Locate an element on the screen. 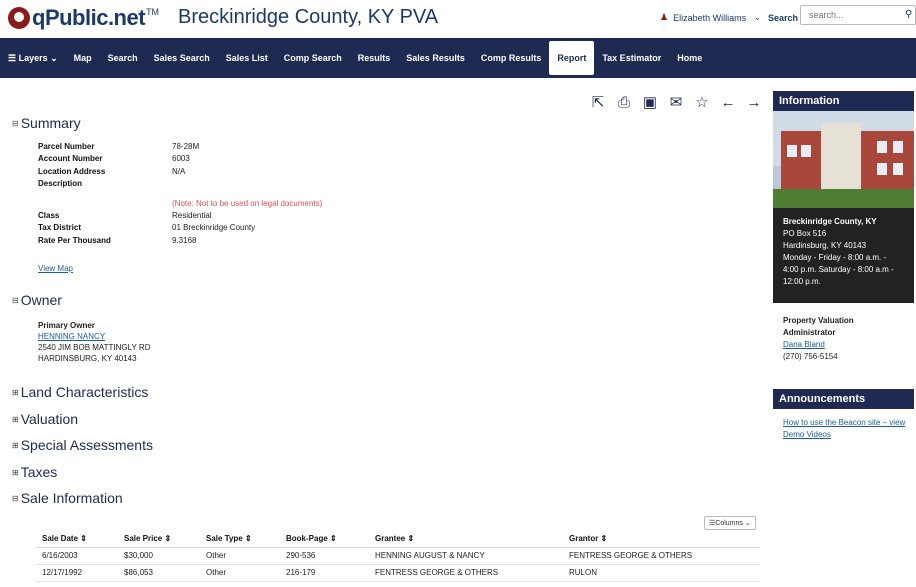 The image size is (916, 587). section-sale-information: ⊟ Sale Information is located at coordinates (67, 498).